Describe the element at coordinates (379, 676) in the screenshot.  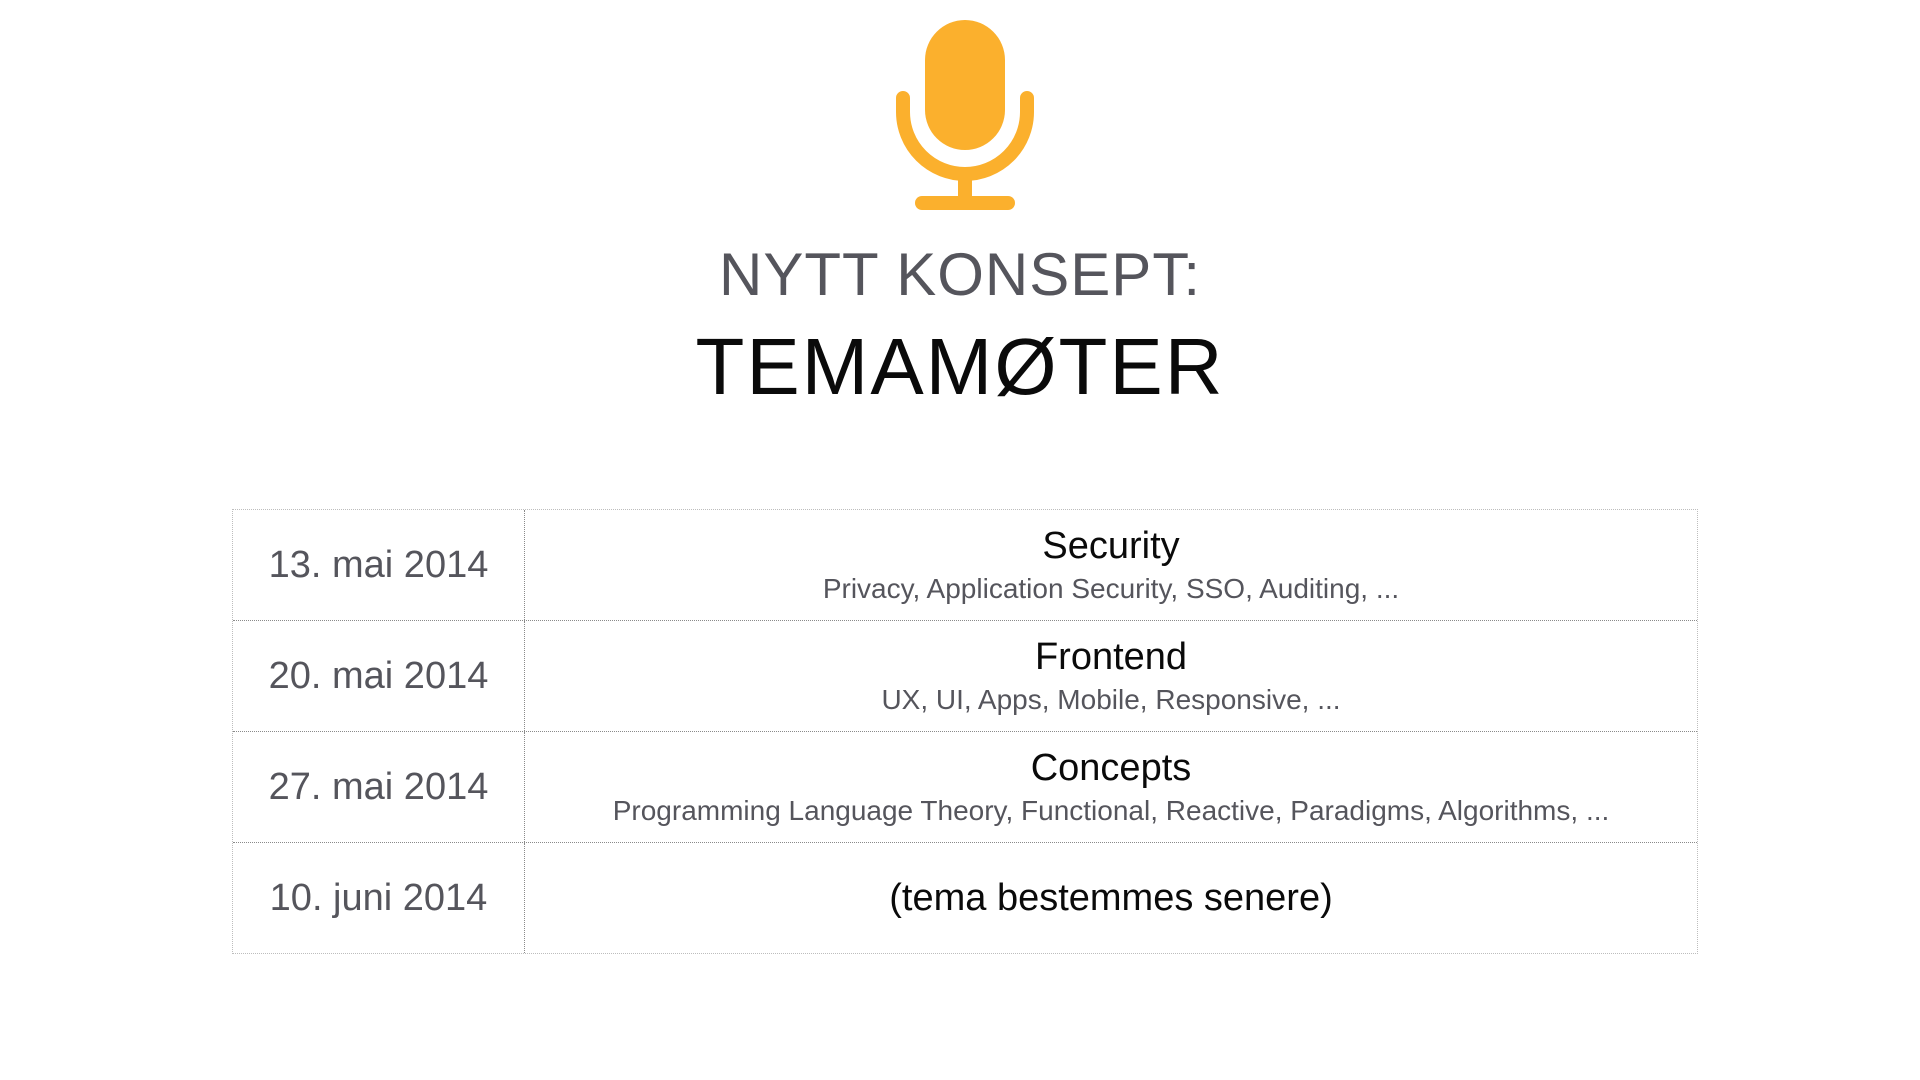
I see `meeting-date: 20. mai 2014` at that location.